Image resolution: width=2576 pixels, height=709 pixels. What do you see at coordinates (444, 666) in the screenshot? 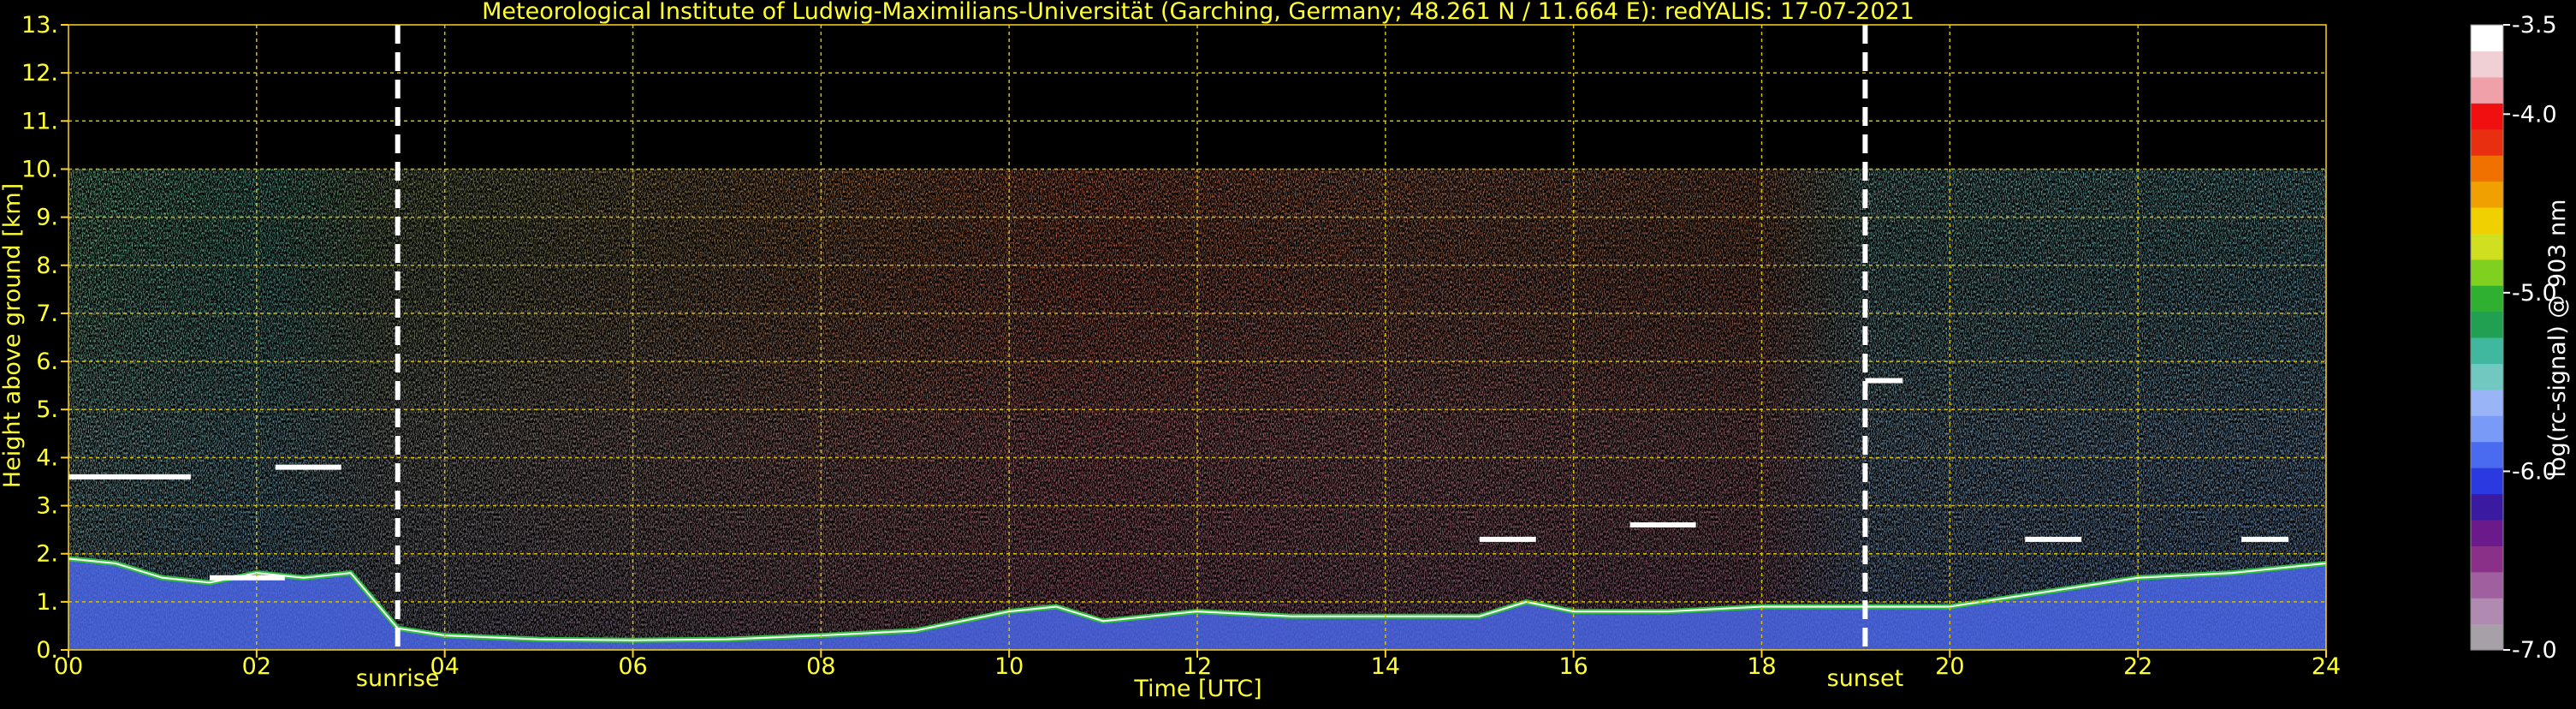
I see `x-tick-label: 04` at bounding box center [444, 666].